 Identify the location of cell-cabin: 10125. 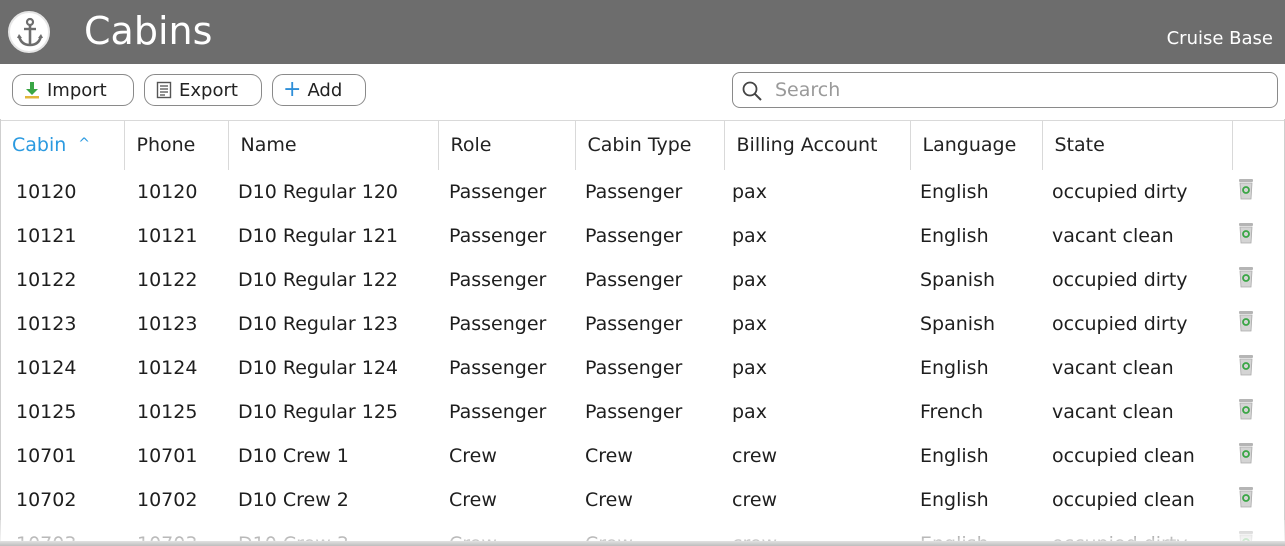
(46, 411).